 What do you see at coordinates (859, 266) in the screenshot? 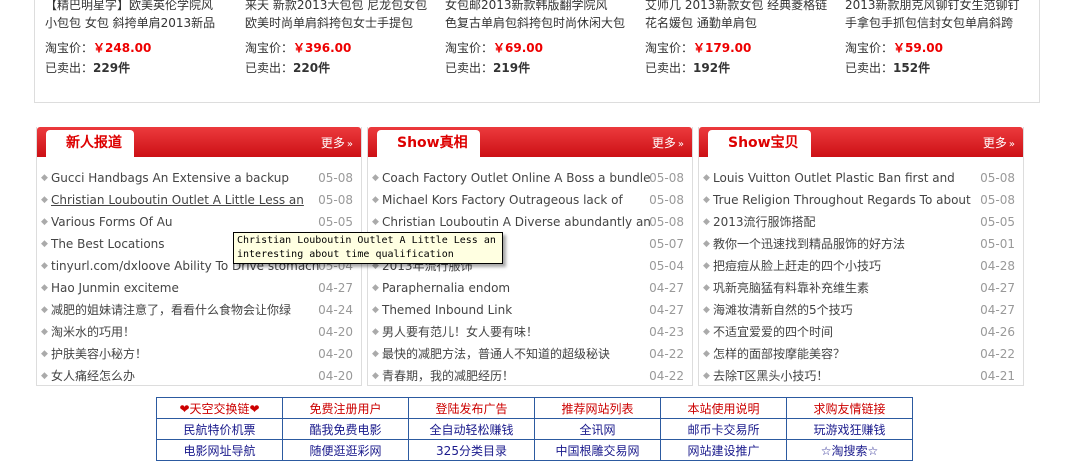
I see `list-item: ◆ 把痘痘从脸上赶走的四个小技巧 04-28` at bounding box center [859, 266].